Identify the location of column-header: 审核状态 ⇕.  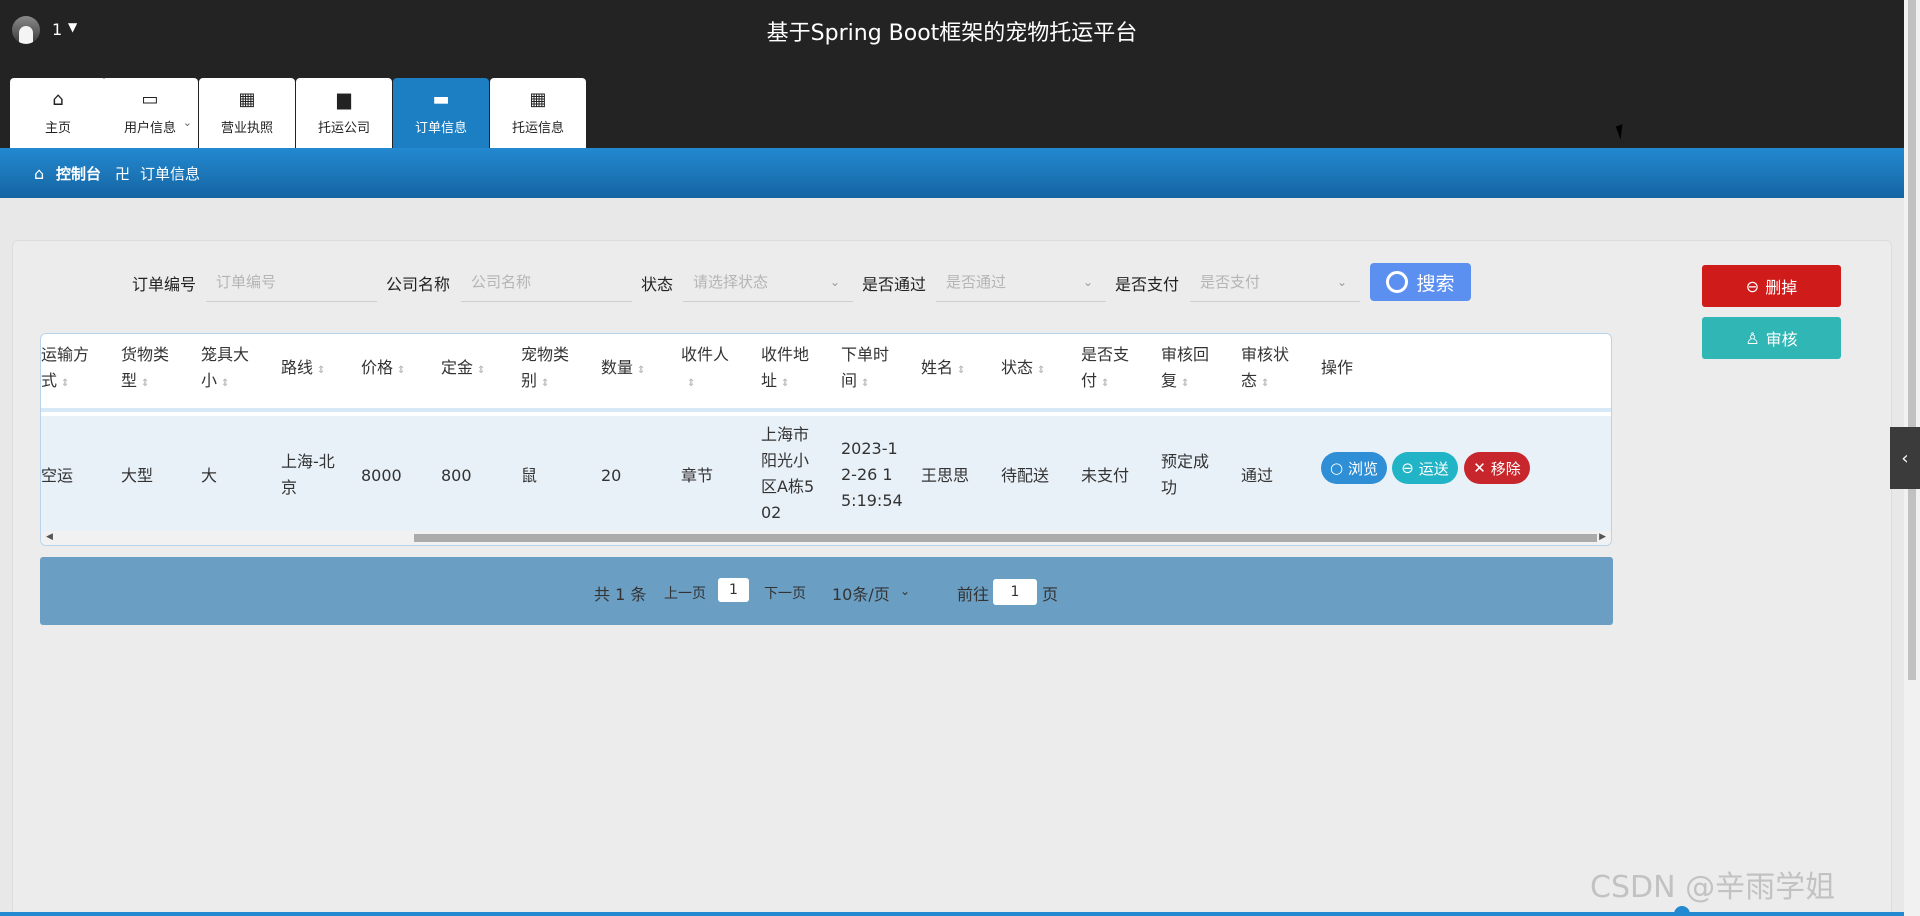
(1273, 369).